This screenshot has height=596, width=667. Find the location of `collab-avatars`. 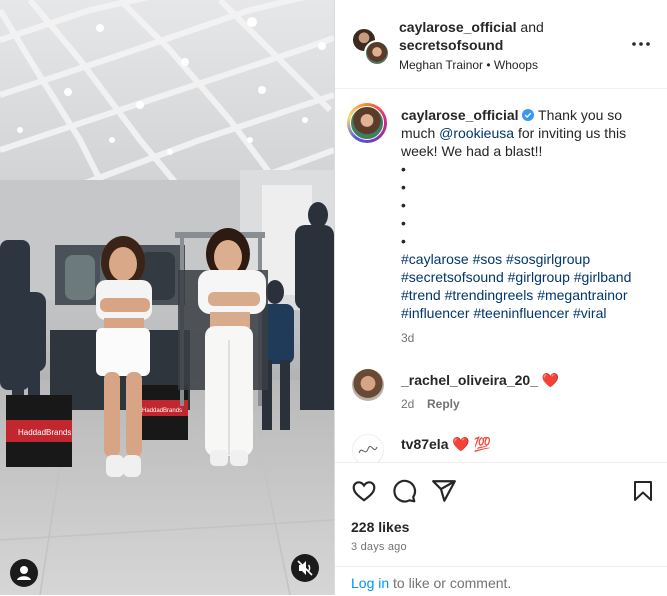

collab-avatars is located at coordinates (371, 47).